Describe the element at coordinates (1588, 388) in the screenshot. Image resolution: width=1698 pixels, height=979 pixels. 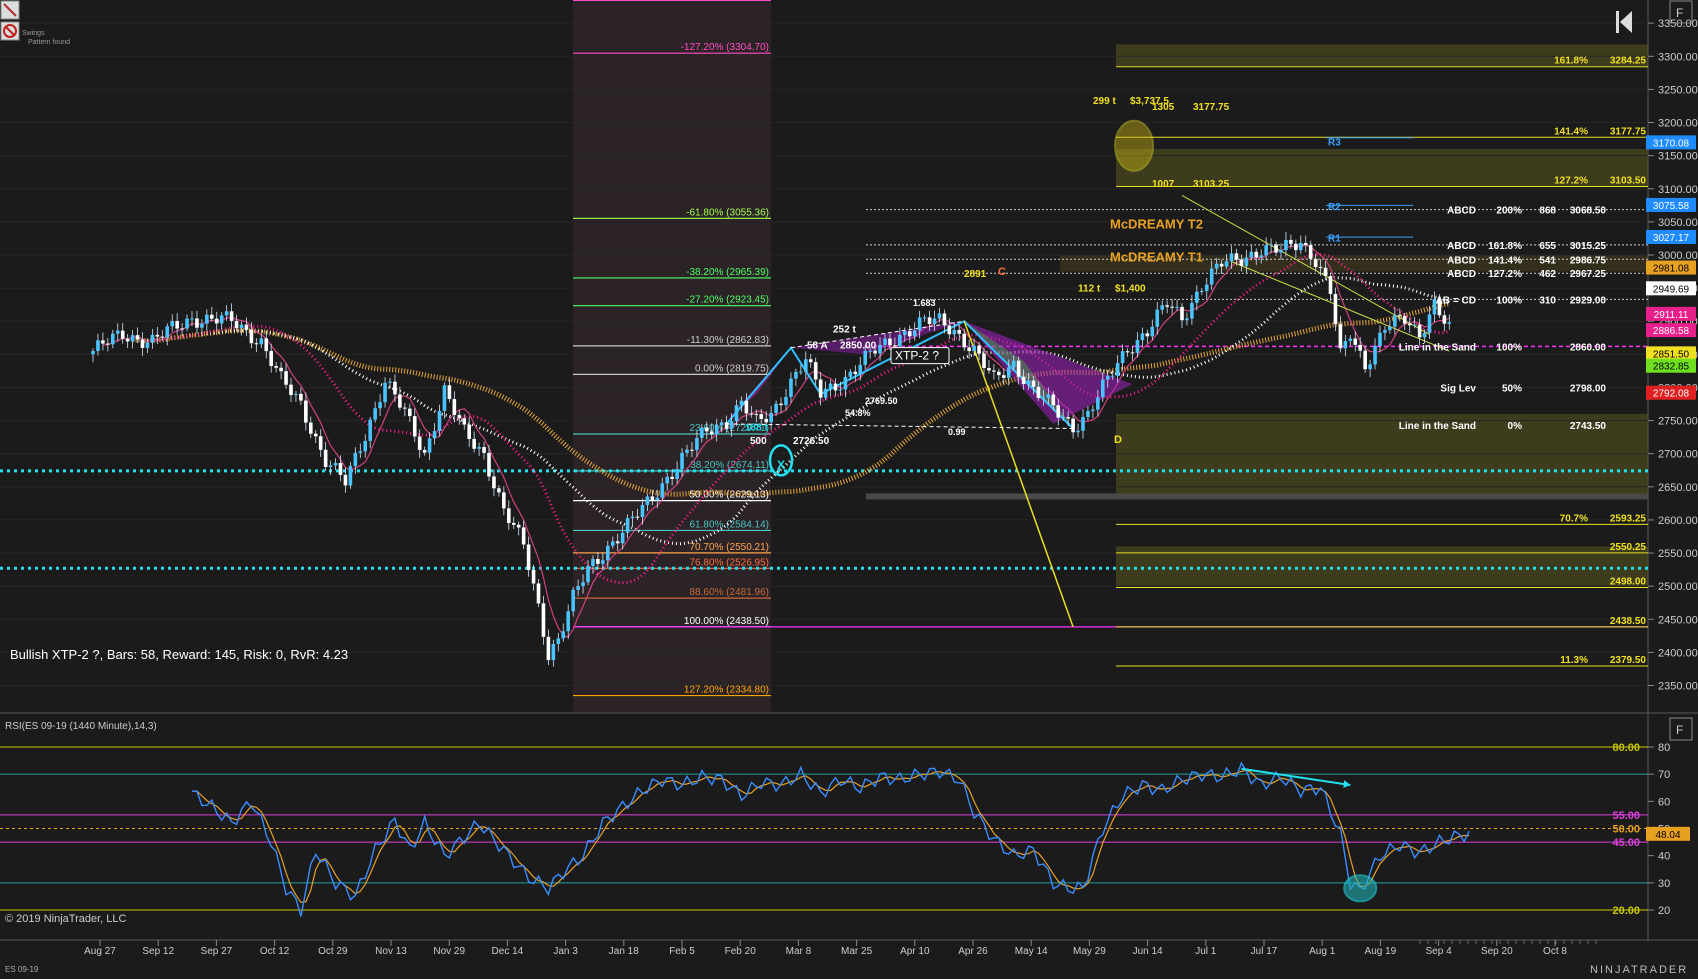
I see `abcd-price: 2798.00` at that location.